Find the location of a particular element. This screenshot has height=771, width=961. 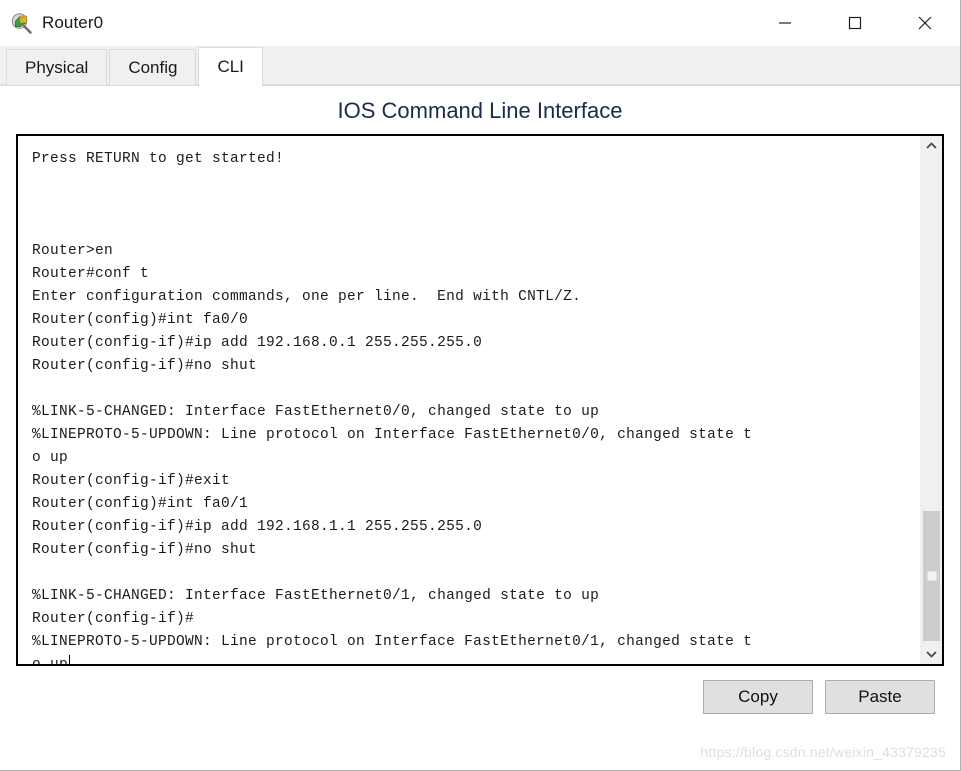

paste-button-label: Paste is located at coordinates (880, 696).